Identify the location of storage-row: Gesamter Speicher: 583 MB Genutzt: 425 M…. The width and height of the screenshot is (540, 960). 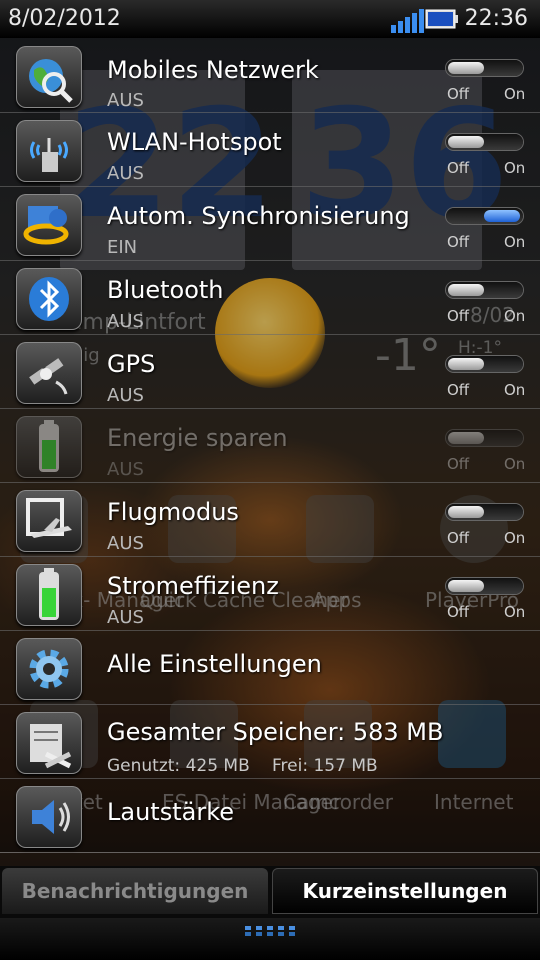
(270, 741).